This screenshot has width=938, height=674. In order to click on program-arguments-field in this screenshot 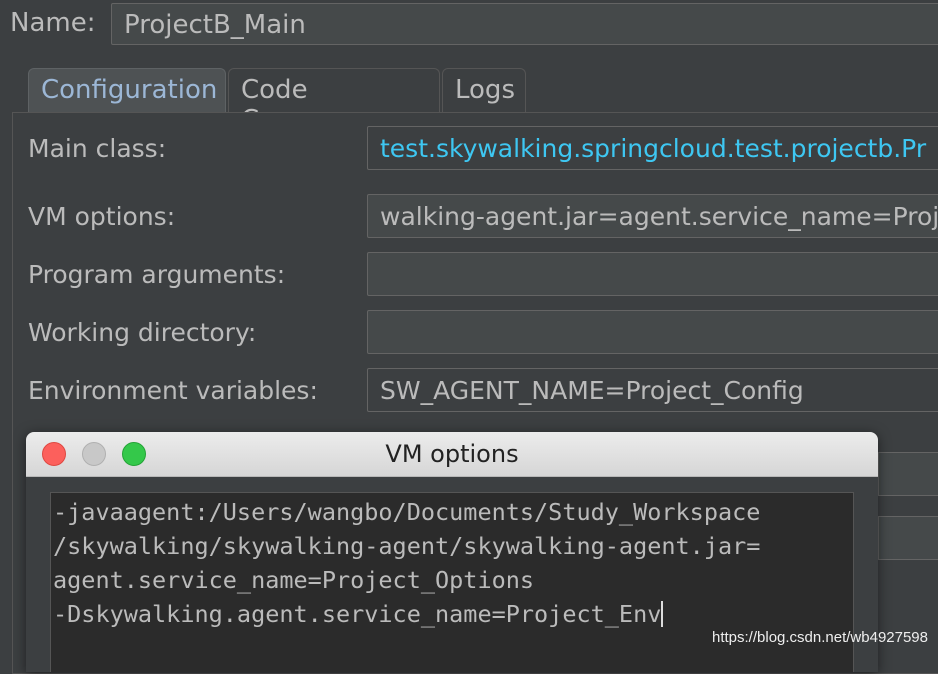, I will do `click(652, 274)`.